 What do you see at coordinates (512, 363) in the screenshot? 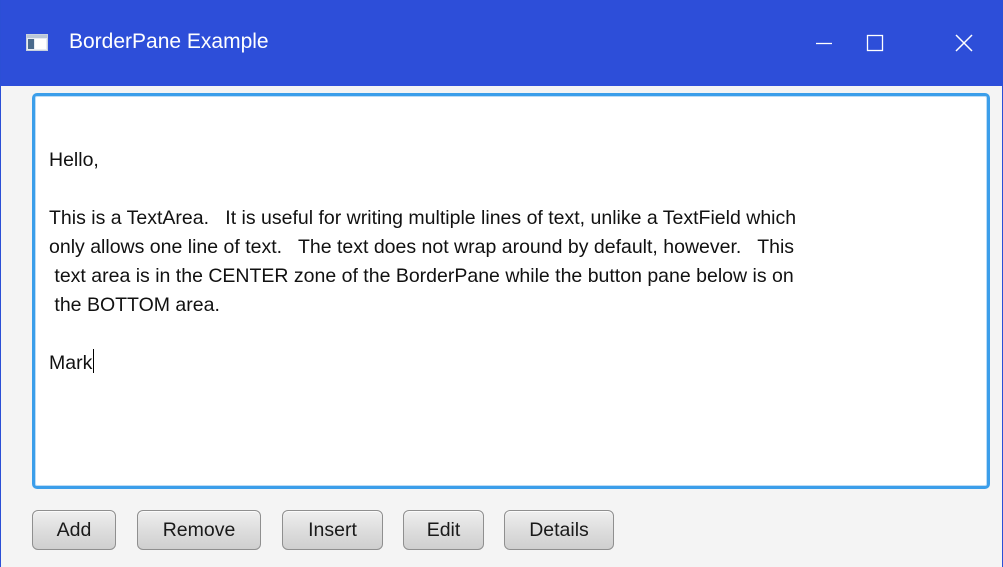
I see `text-line: Mark` at bounding box center [512, 363].